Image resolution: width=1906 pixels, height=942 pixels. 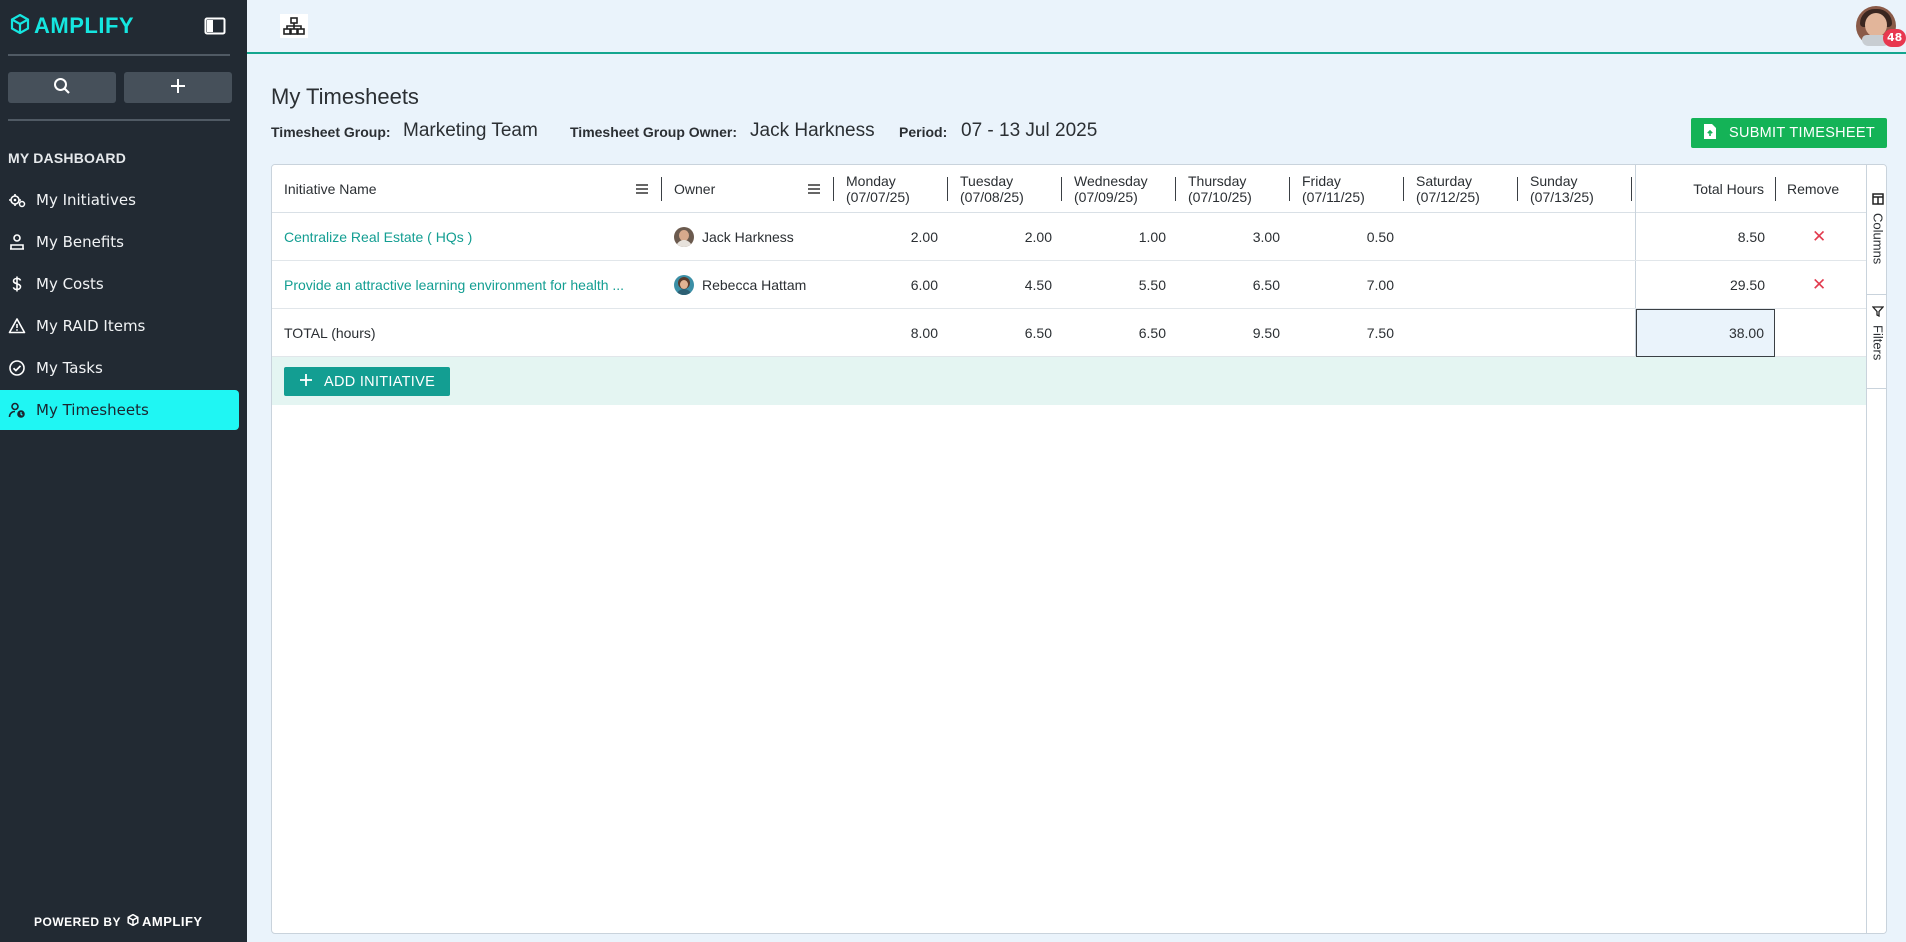 What do you see at coordinates (878, 189) in the screenshot?
I see `header-monday: Monday (07/07/25)` at bounding box center [878, 189].